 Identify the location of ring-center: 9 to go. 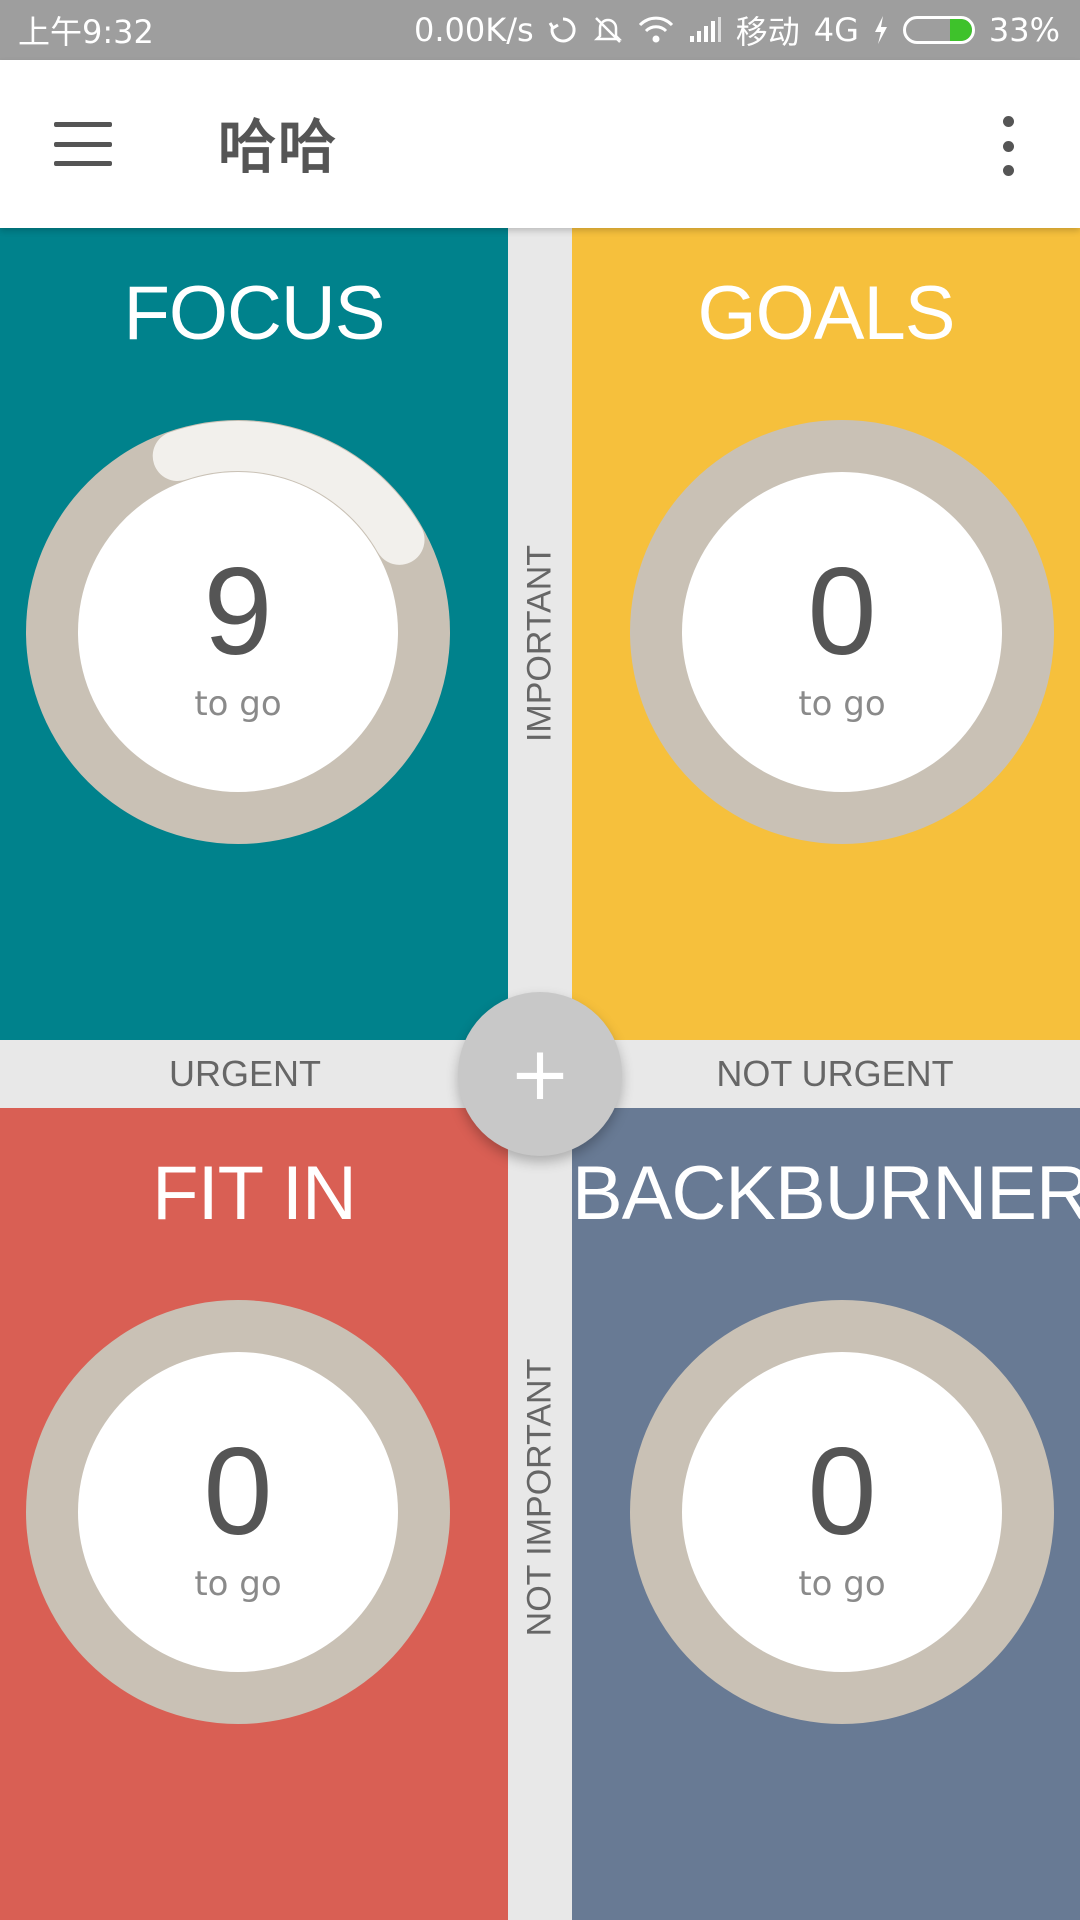
(238, 632).